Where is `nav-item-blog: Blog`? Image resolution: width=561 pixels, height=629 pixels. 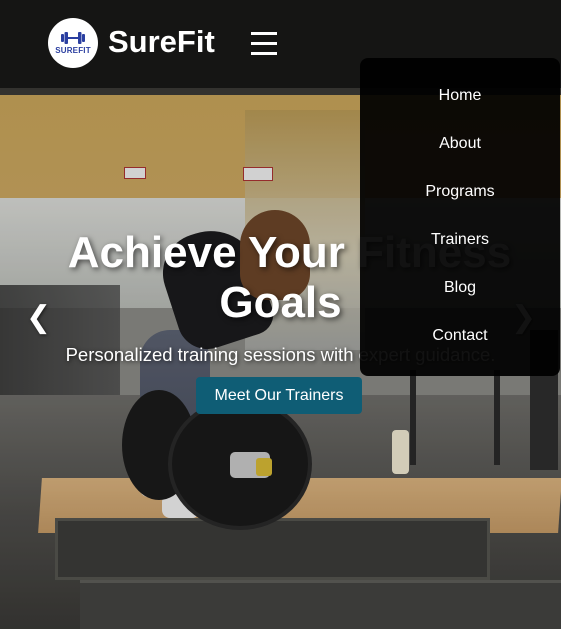 nav-item-blog: Blog is located at coordinates (460, 288).